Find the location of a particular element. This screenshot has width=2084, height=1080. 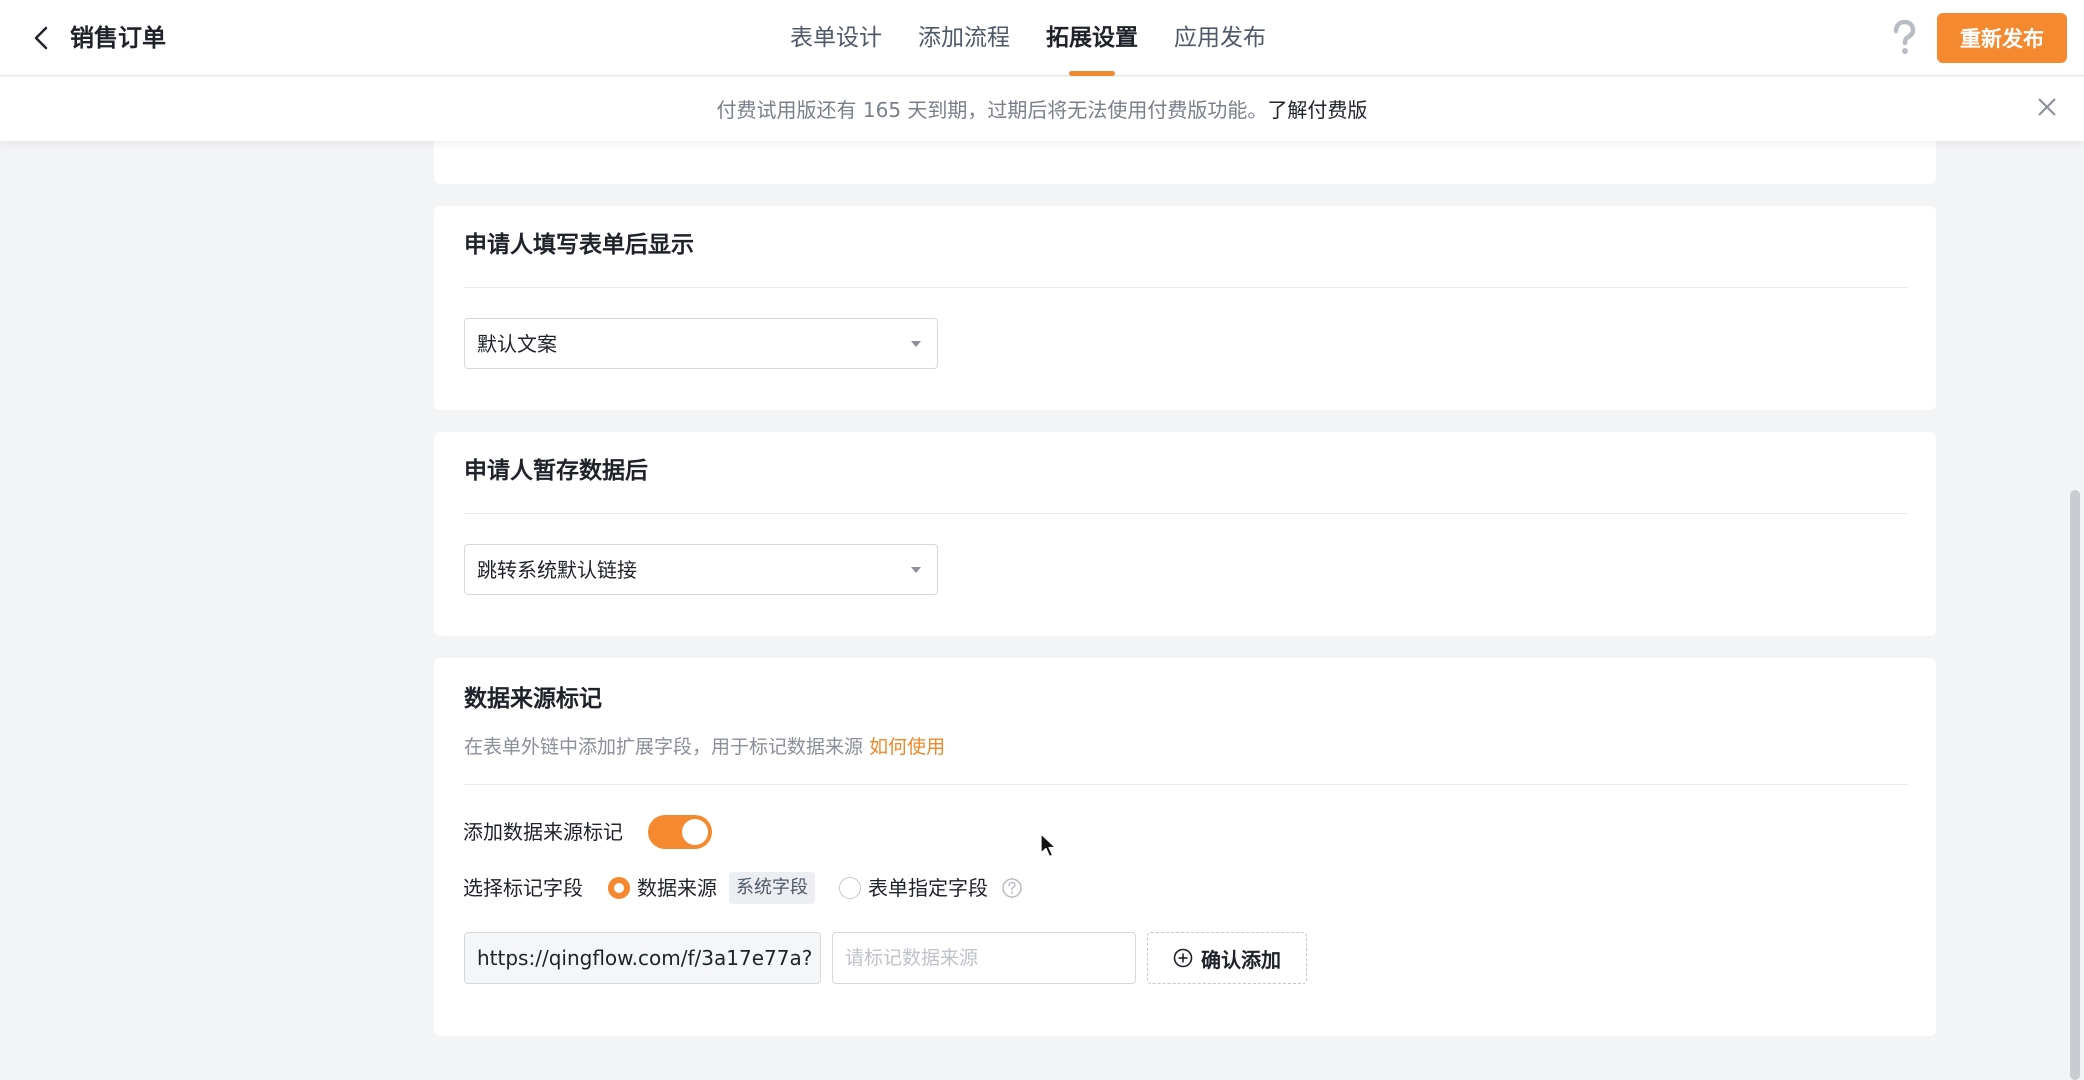

source-mark-description: 在表单外链中添加扩展字段，用于标记数据来源 如何使用 is located at coordinates (704, 747).